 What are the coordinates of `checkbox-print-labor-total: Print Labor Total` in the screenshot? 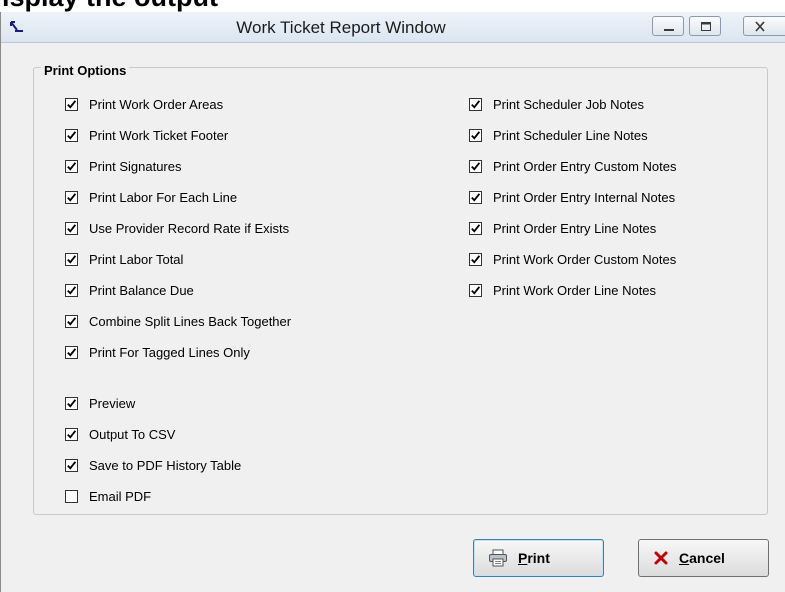 It's located at (124, 259).